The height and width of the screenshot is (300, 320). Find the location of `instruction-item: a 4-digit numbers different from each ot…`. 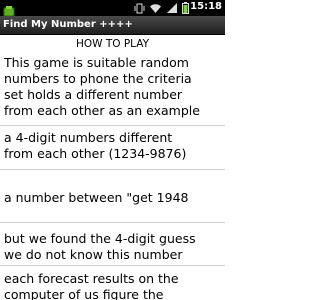

instruction-item: a 4-digit numbers different from each ot… is located at coordinates (95, 145).